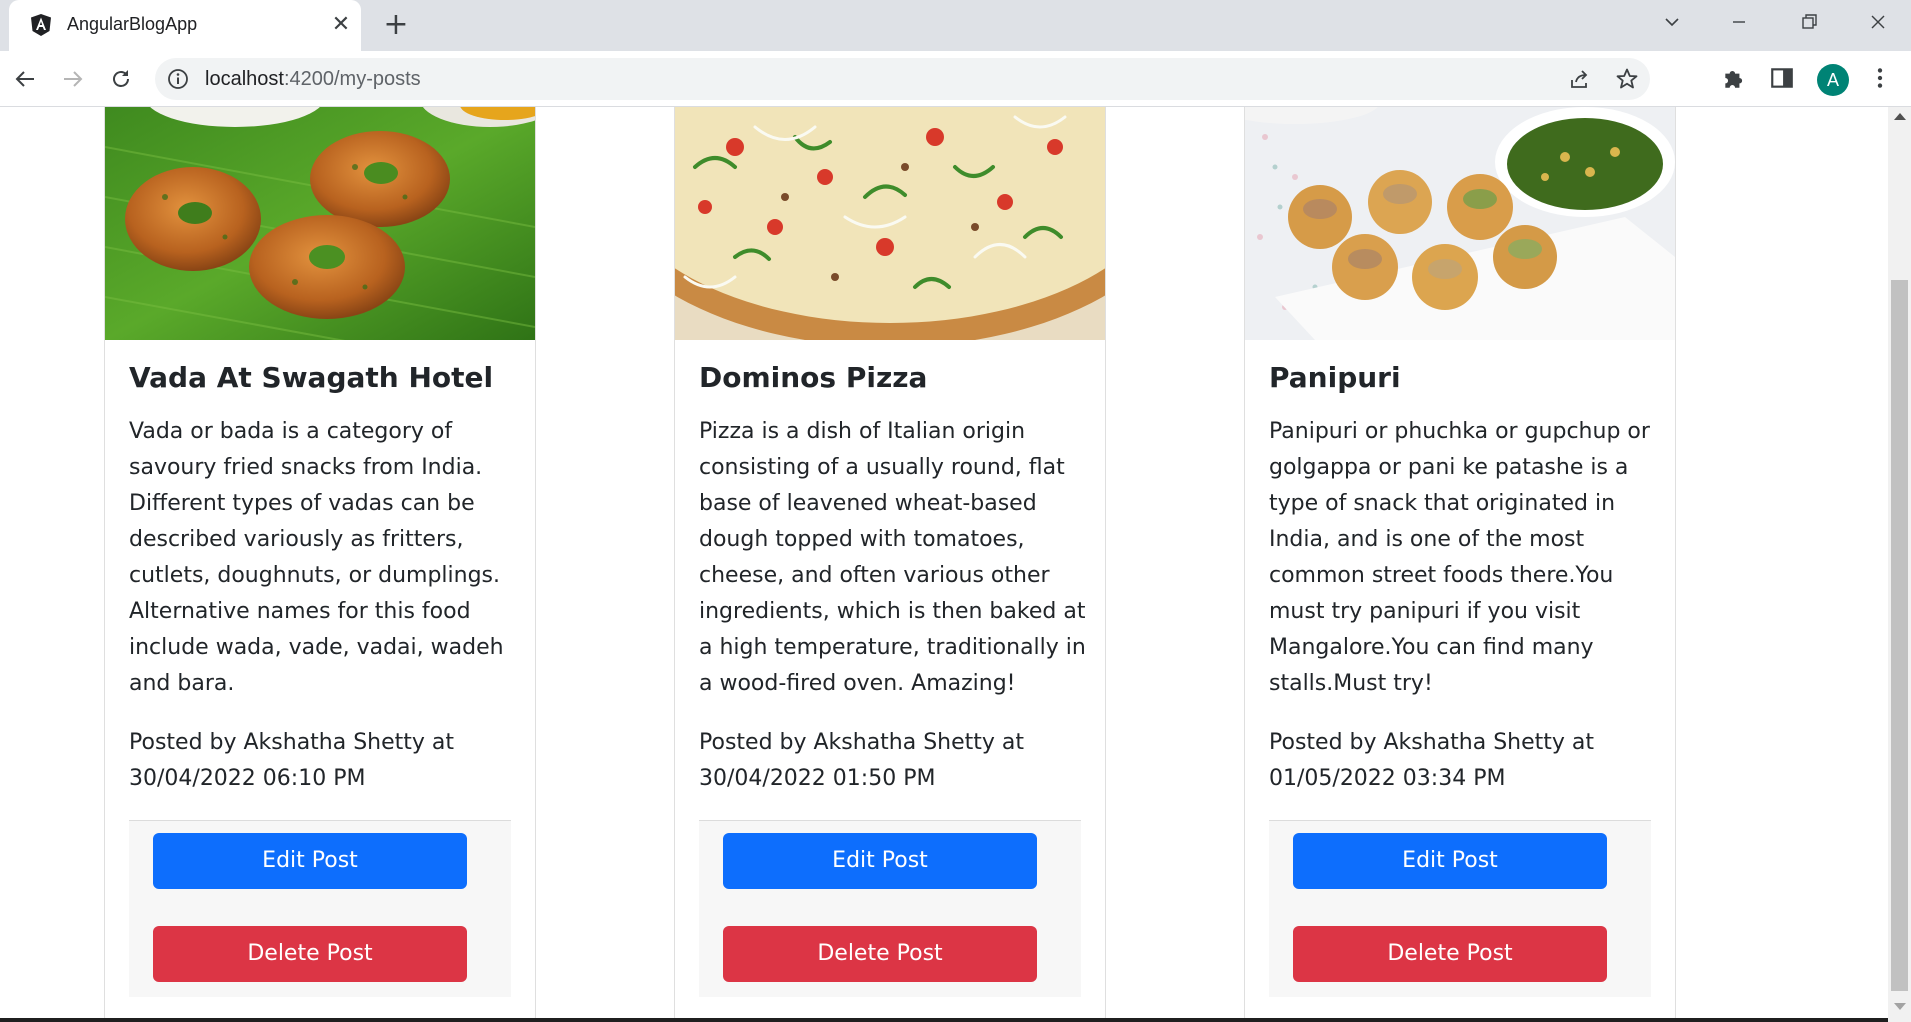  I want to click on back-icon, so click(25, 79).